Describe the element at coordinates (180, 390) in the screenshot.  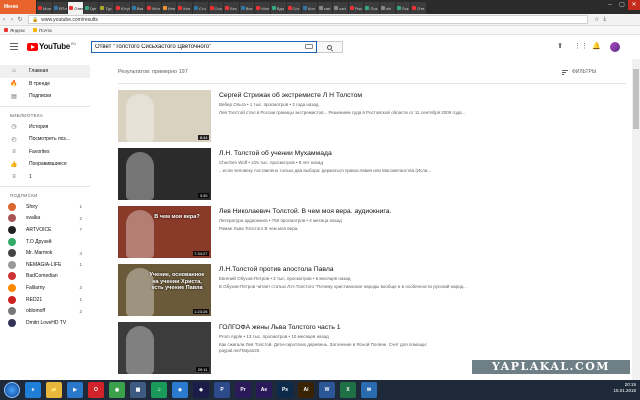
I see `taskbar-app-icon: ◈` at that location.